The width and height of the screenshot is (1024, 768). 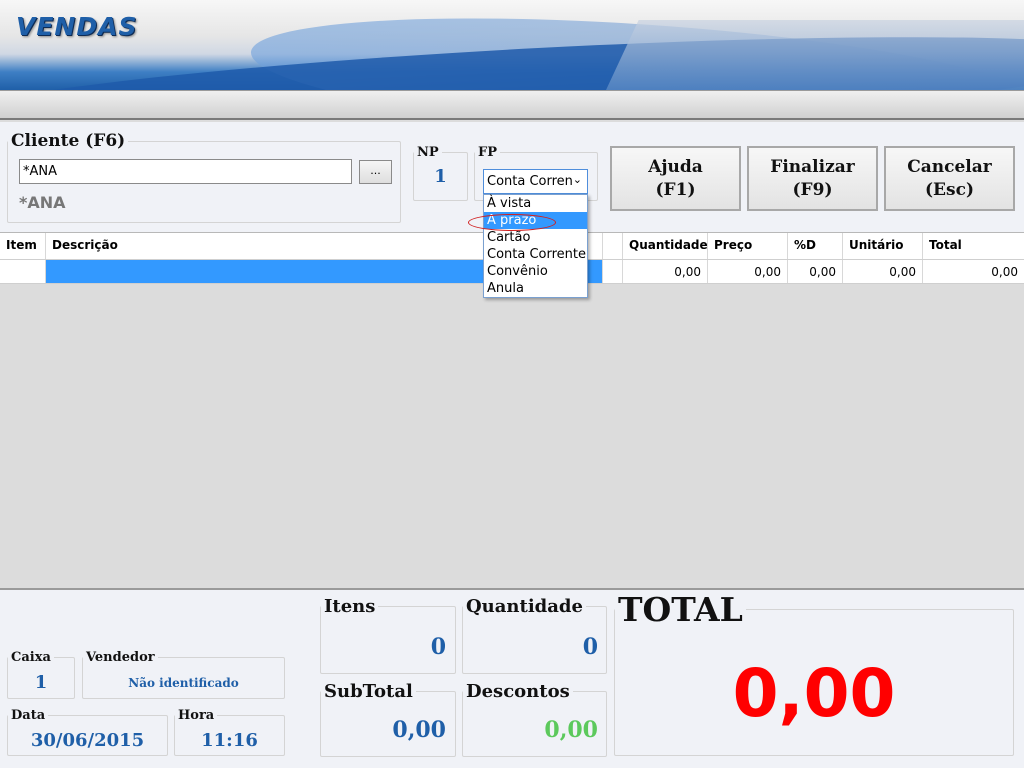 I want to click on vendedor-label: Vendedor, so click(x=120, y=657).